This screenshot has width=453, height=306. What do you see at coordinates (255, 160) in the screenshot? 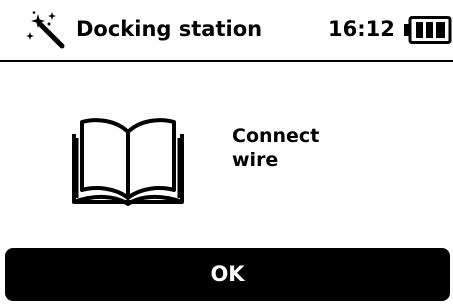
I see `message-line-2: wire` at bounding box center [255, 160].